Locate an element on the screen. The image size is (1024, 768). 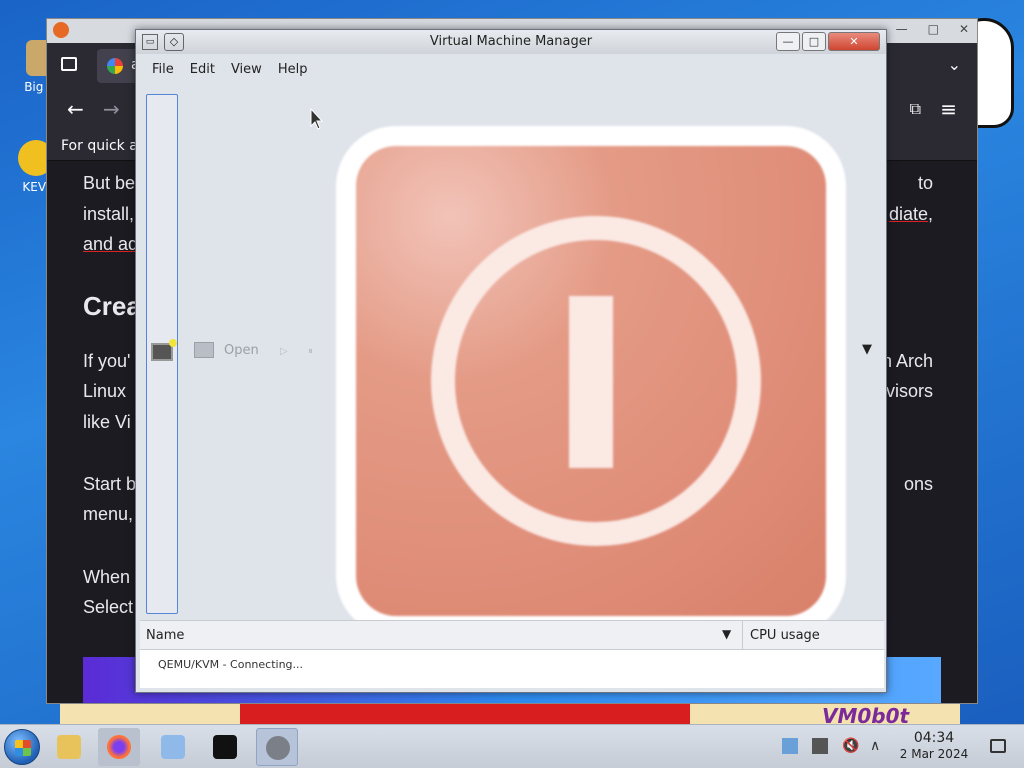
run-icon: ▷ is located at coordinates (284, 351).